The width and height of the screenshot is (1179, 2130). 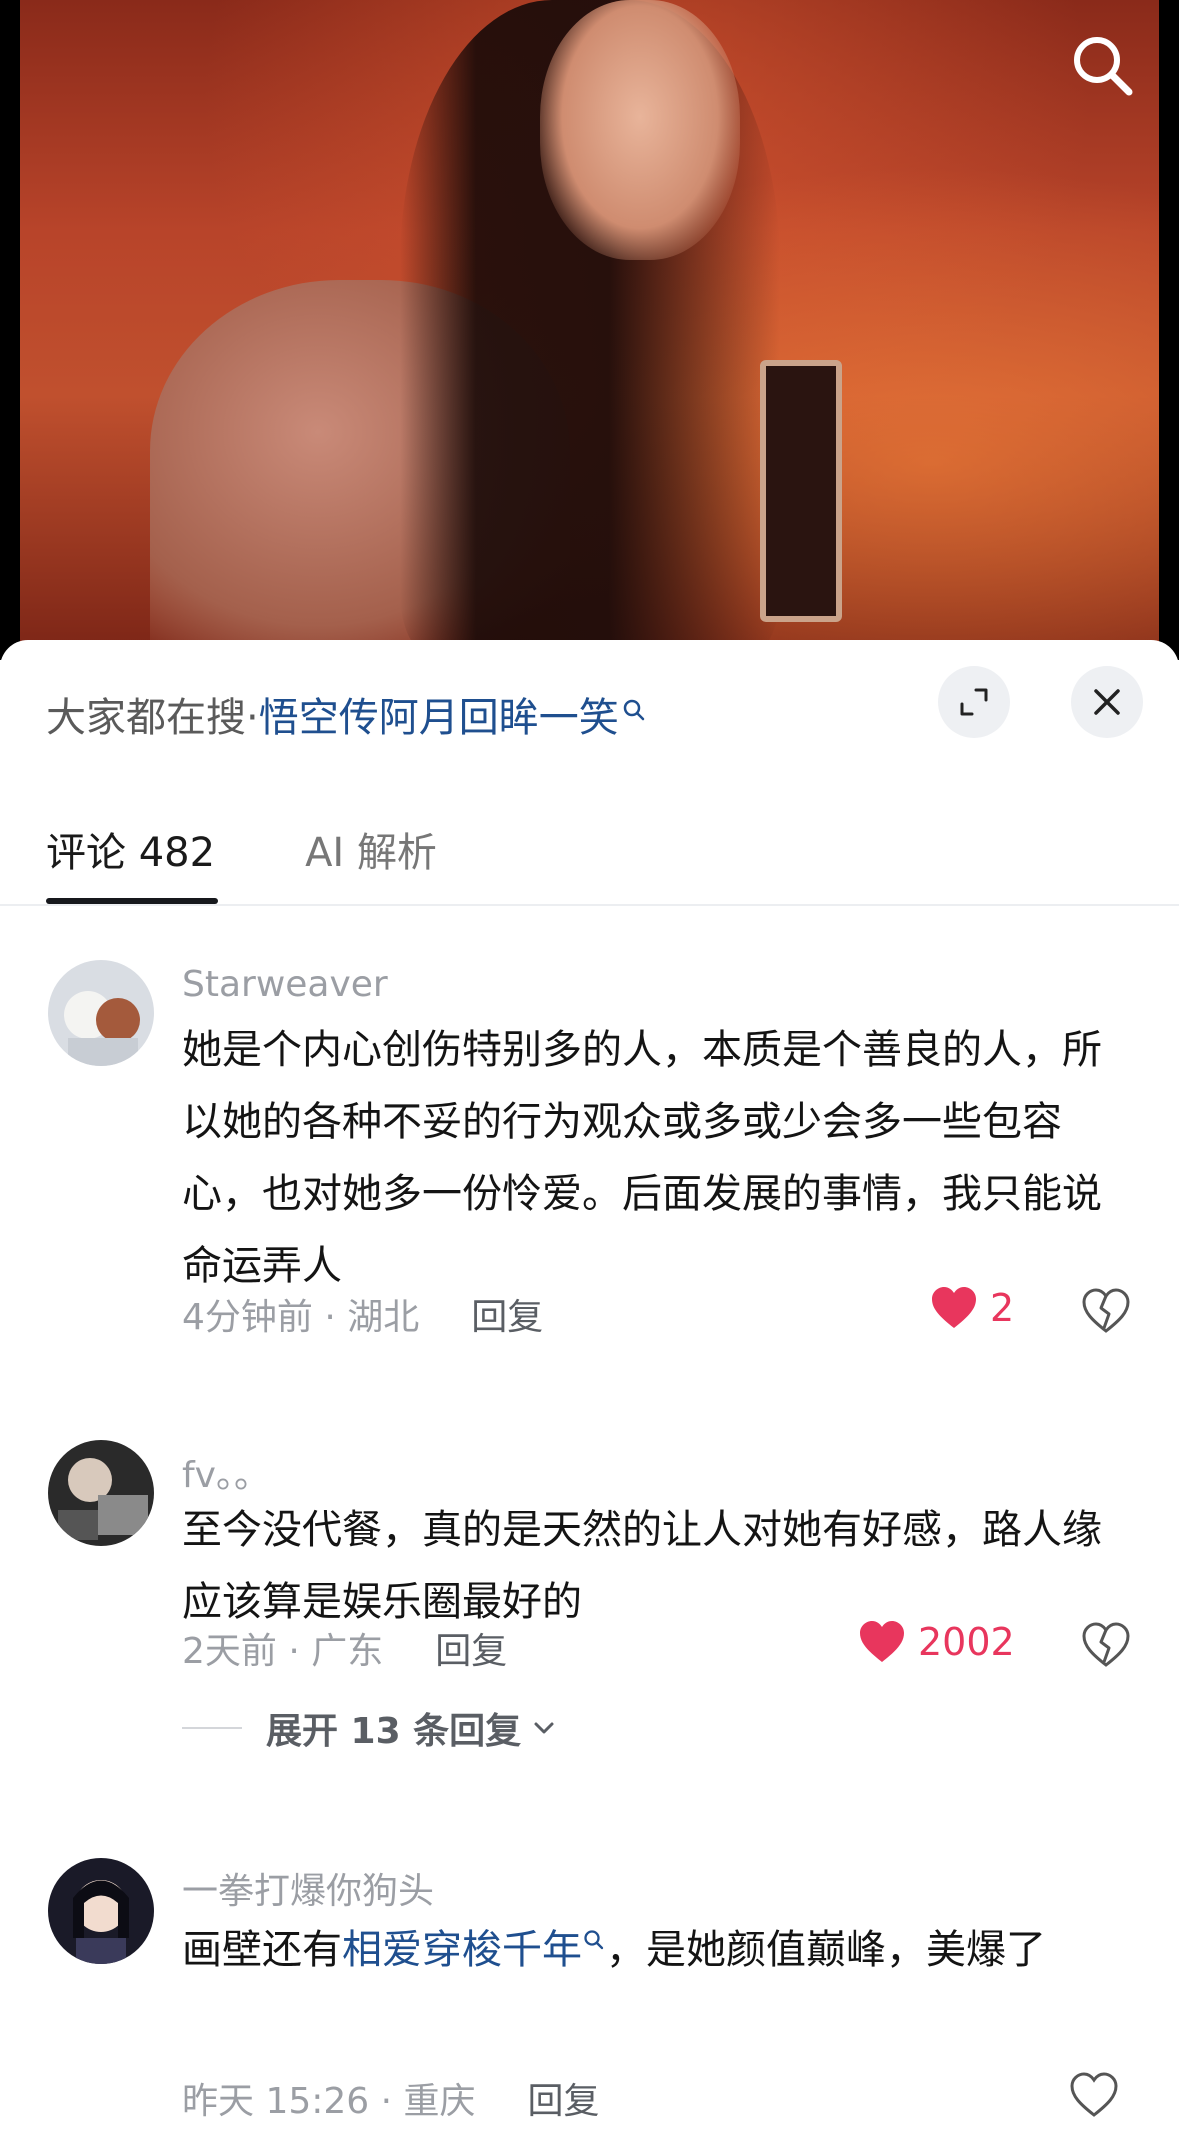 What do you see at coordinates (283, 1651) in the screenshot?
I see `comment-time-location: 2天前 · 广东` at bounding box center [283, 1651].